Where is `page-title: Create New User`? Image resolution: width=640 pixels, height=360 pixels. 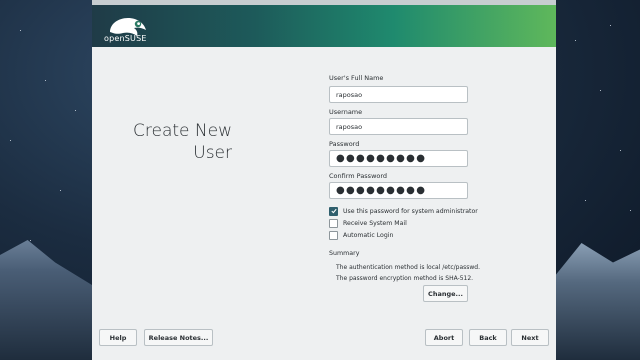 page-title: Create New User is located at coordinates (182, 142).